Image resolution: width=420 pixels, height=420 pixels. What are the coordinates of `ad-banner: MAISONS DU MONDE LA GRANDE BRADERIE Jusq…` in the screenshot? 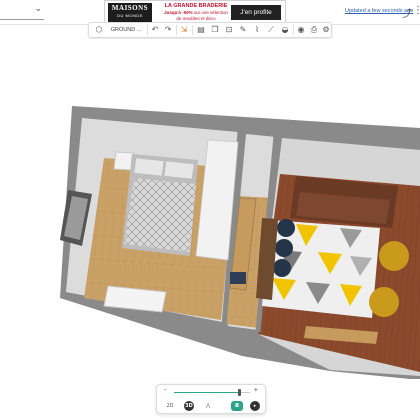 It's located at (195, 12).